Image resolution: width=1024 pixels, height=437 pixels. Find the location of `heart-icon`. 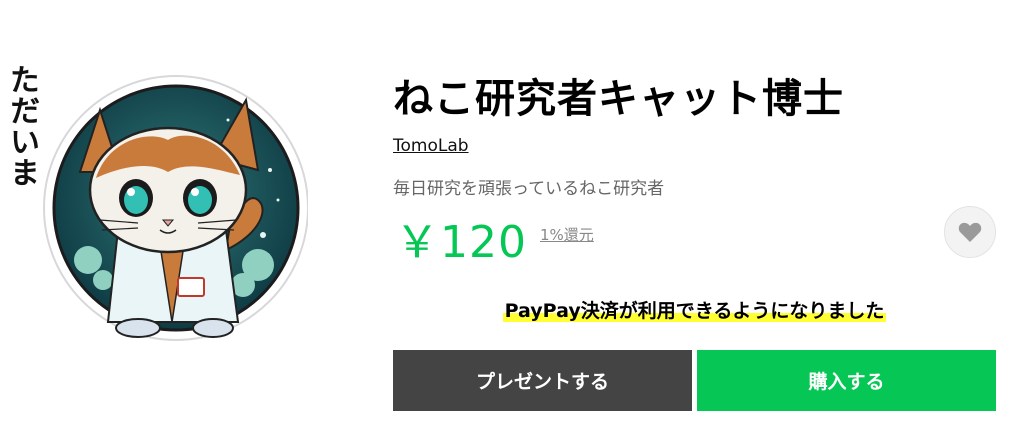

heart-icon is located at coordinates (970, 232).